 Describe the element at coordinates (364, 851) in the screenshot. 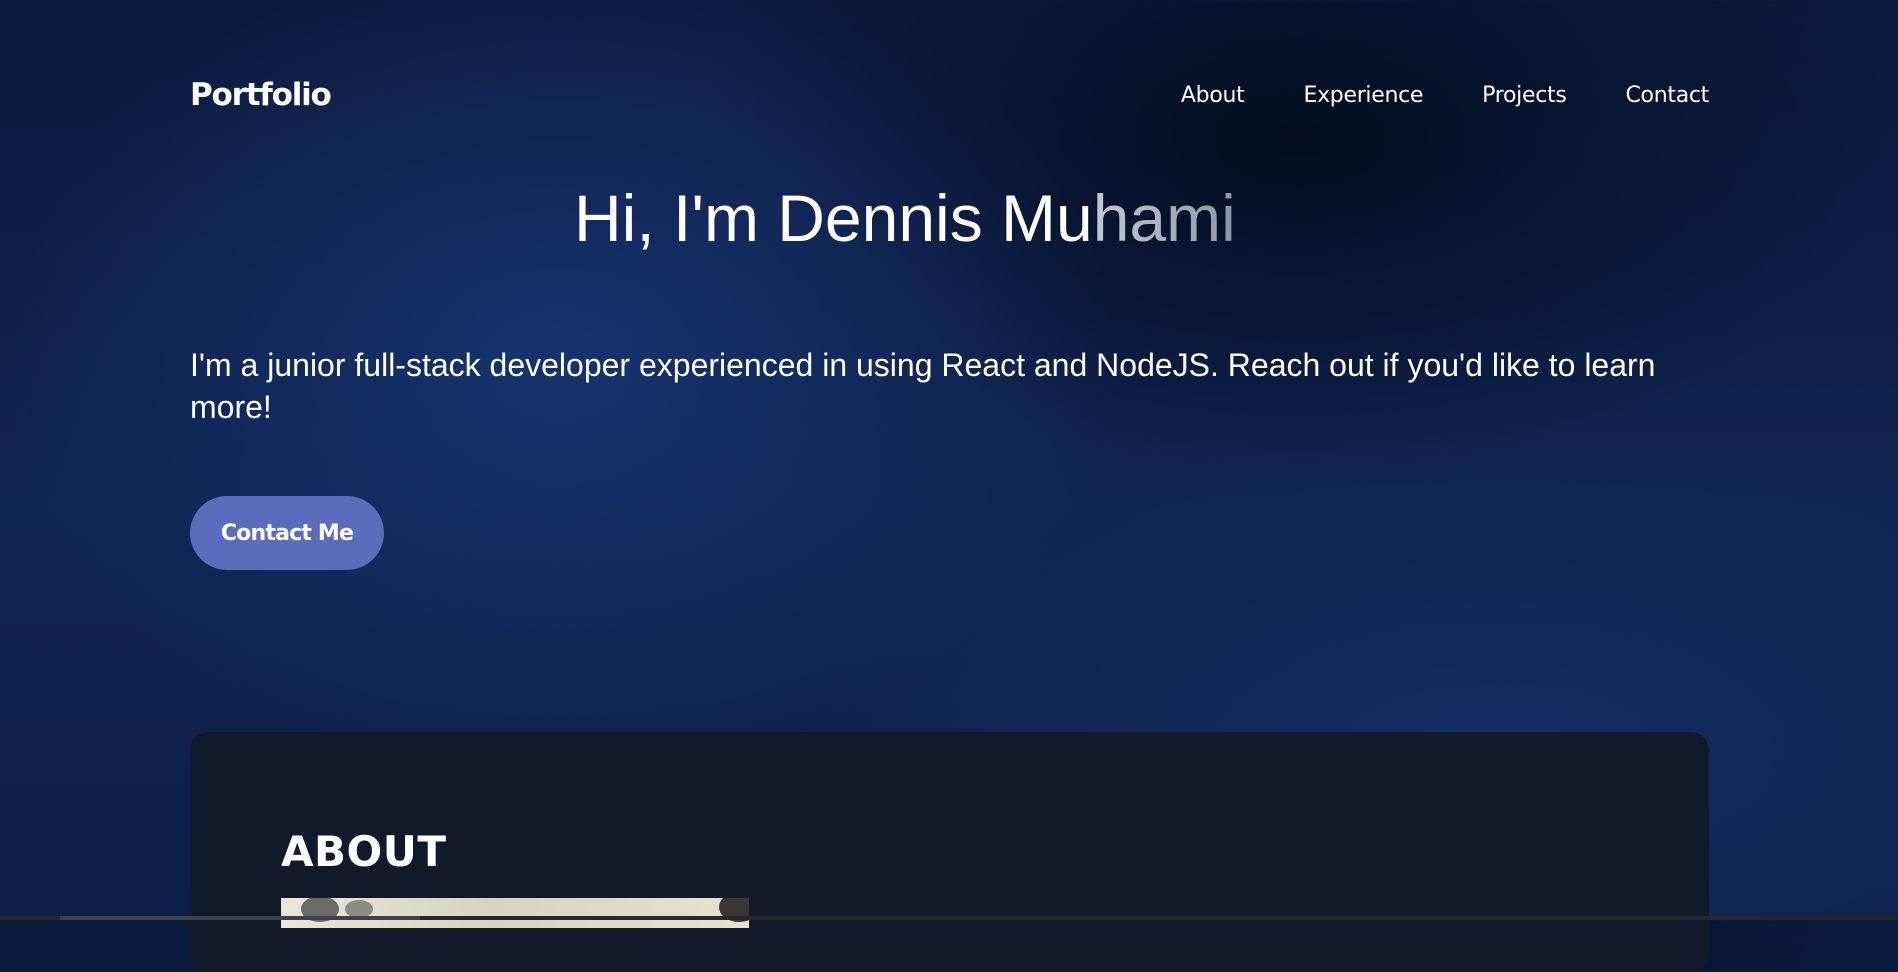

I see `about-heading: ABOUT` at that location.